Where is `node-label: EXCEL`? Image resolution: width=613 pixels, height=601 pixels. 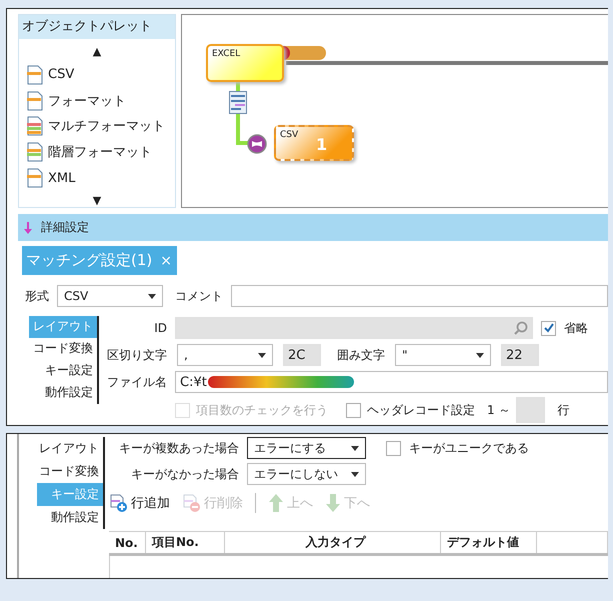
node-label: EXCEL is located at coordinates (226, 54).